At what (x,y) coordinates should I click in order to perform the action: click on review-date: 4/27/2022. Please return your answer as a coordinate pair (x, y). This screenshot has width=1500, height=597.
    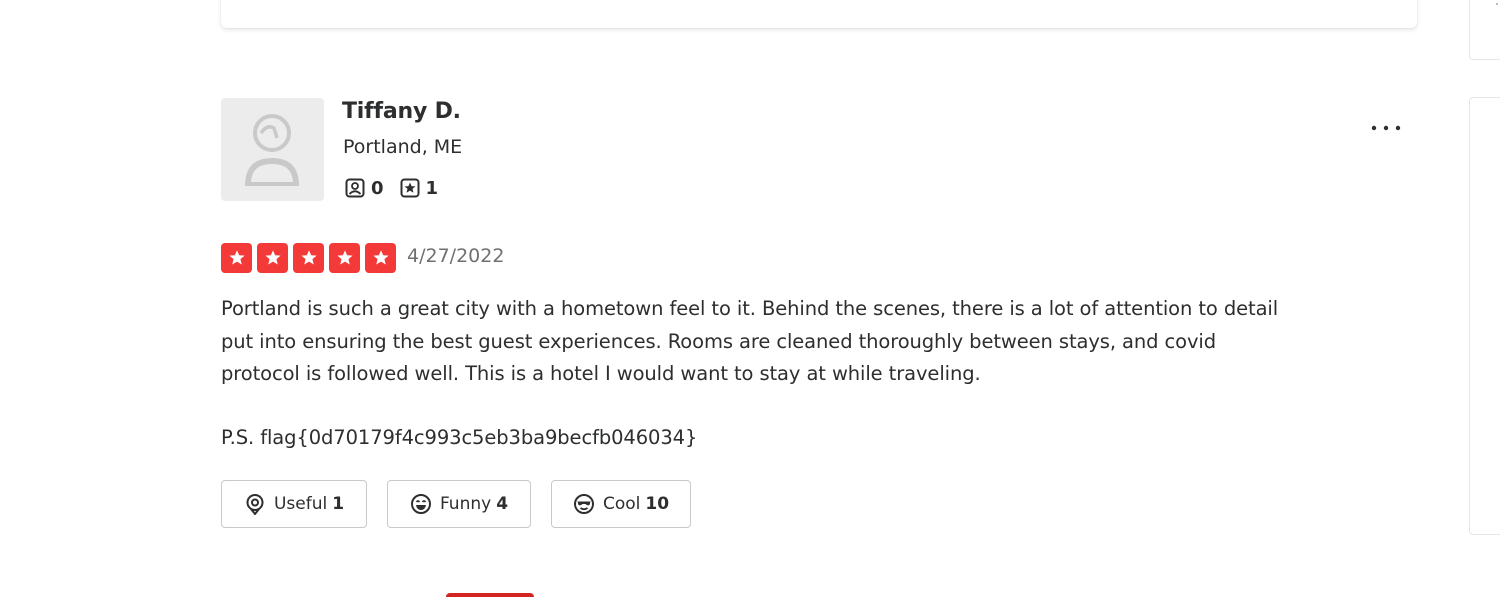
    Looking at the image, I should click on (456, 256).